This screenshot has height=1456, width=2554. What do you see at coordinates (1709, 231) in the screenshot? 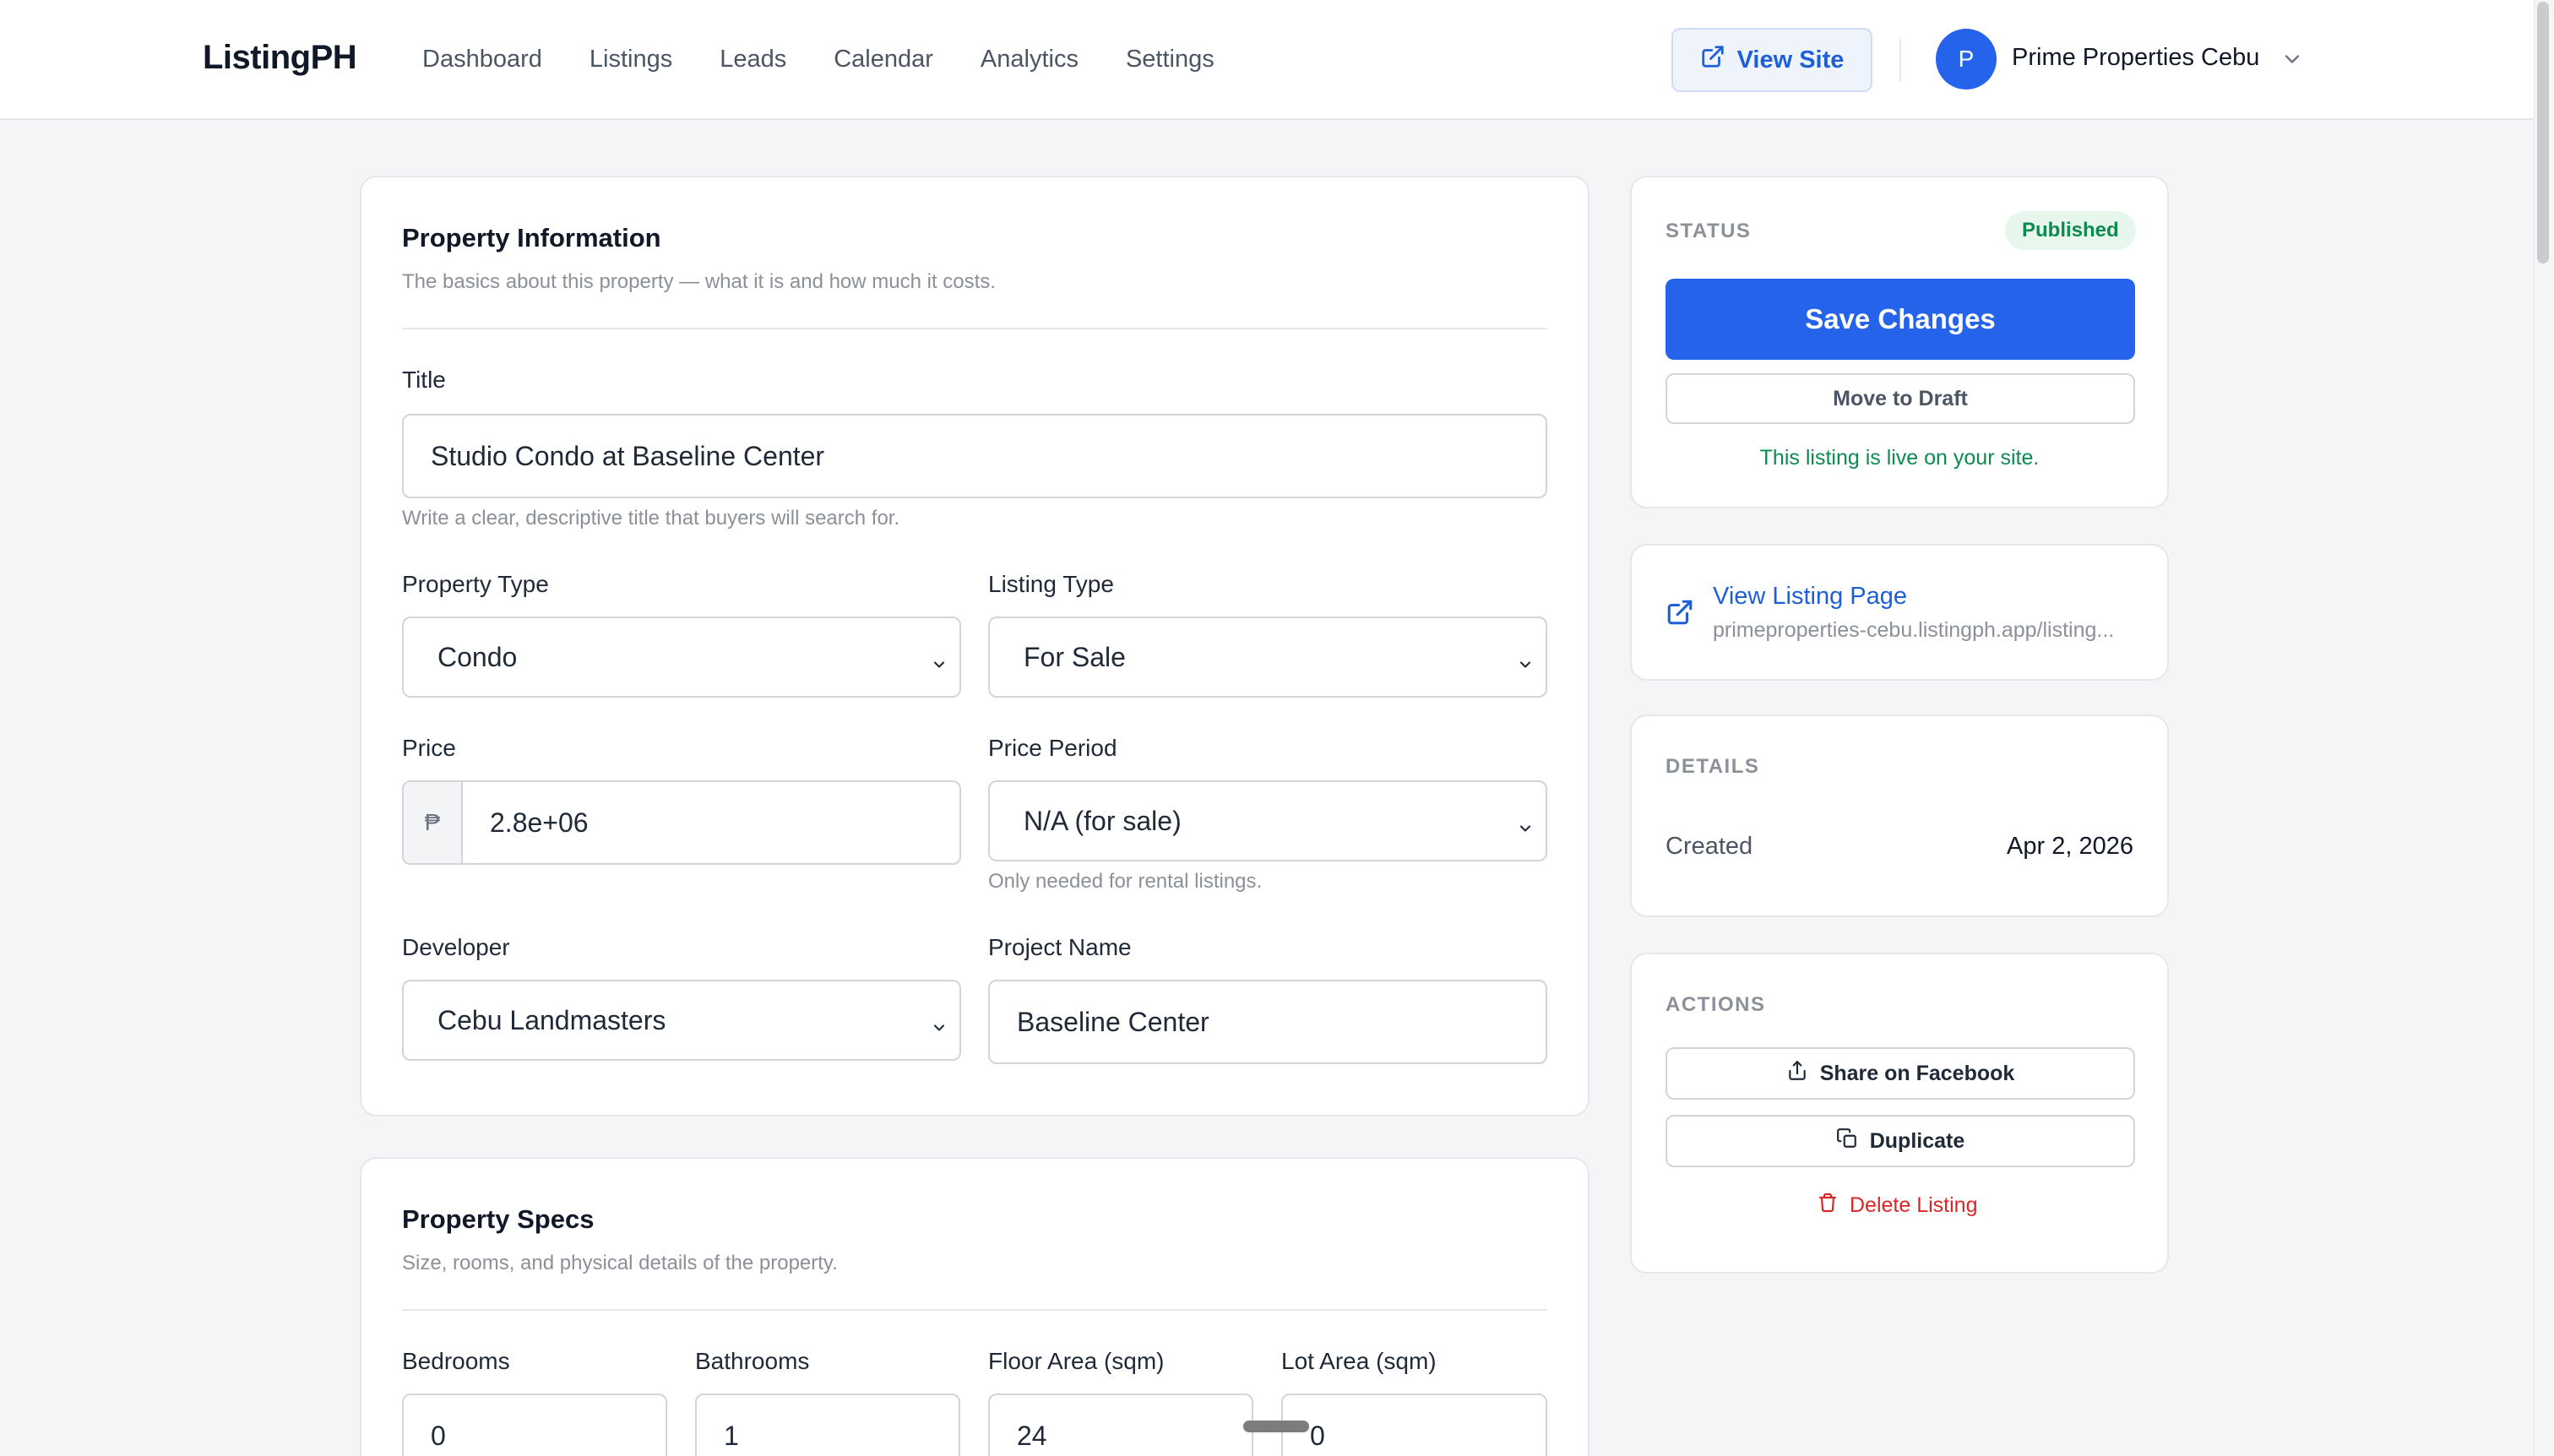
I see `status-caption: STATUS` at bounding box center [1709, 231].